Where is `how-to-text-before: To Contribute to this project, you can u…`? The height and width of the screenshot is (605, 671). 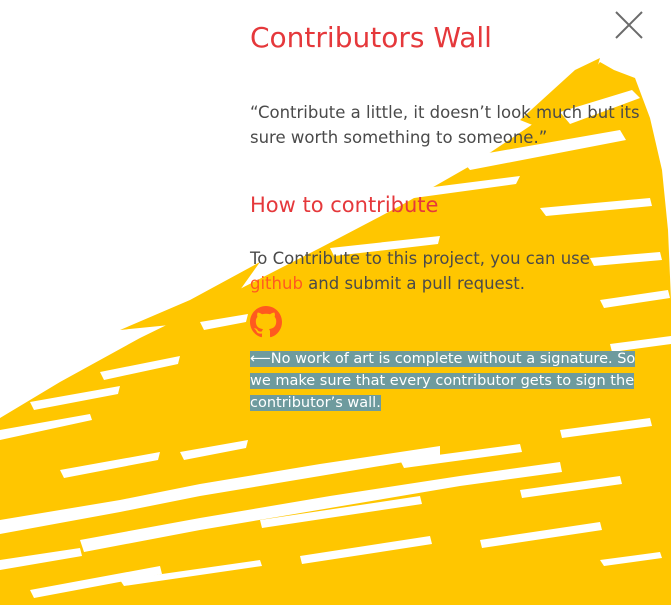
how-to-text-before: To Contribute to this project, you can u… is located at coordinates (420, 258).